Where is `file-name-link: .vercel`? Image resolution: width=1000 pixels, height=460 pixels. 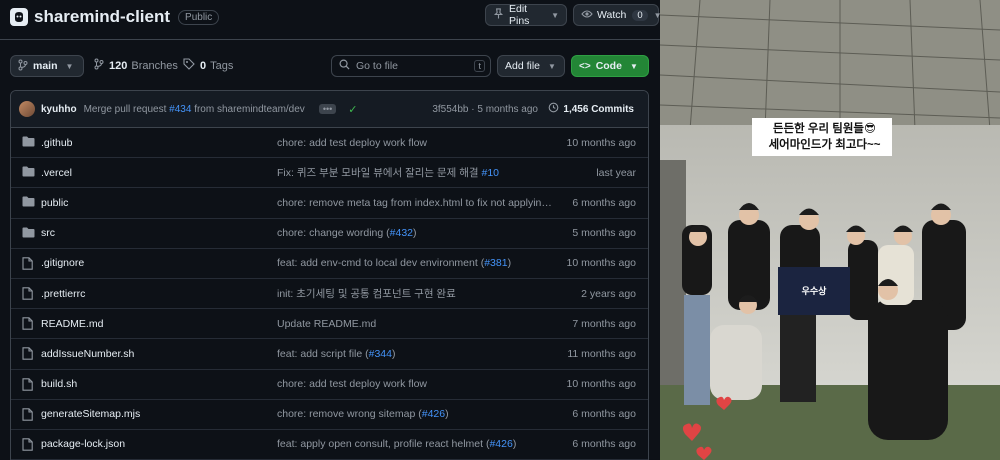 file-name-link: .vercel is located at coordinates (56, 173).